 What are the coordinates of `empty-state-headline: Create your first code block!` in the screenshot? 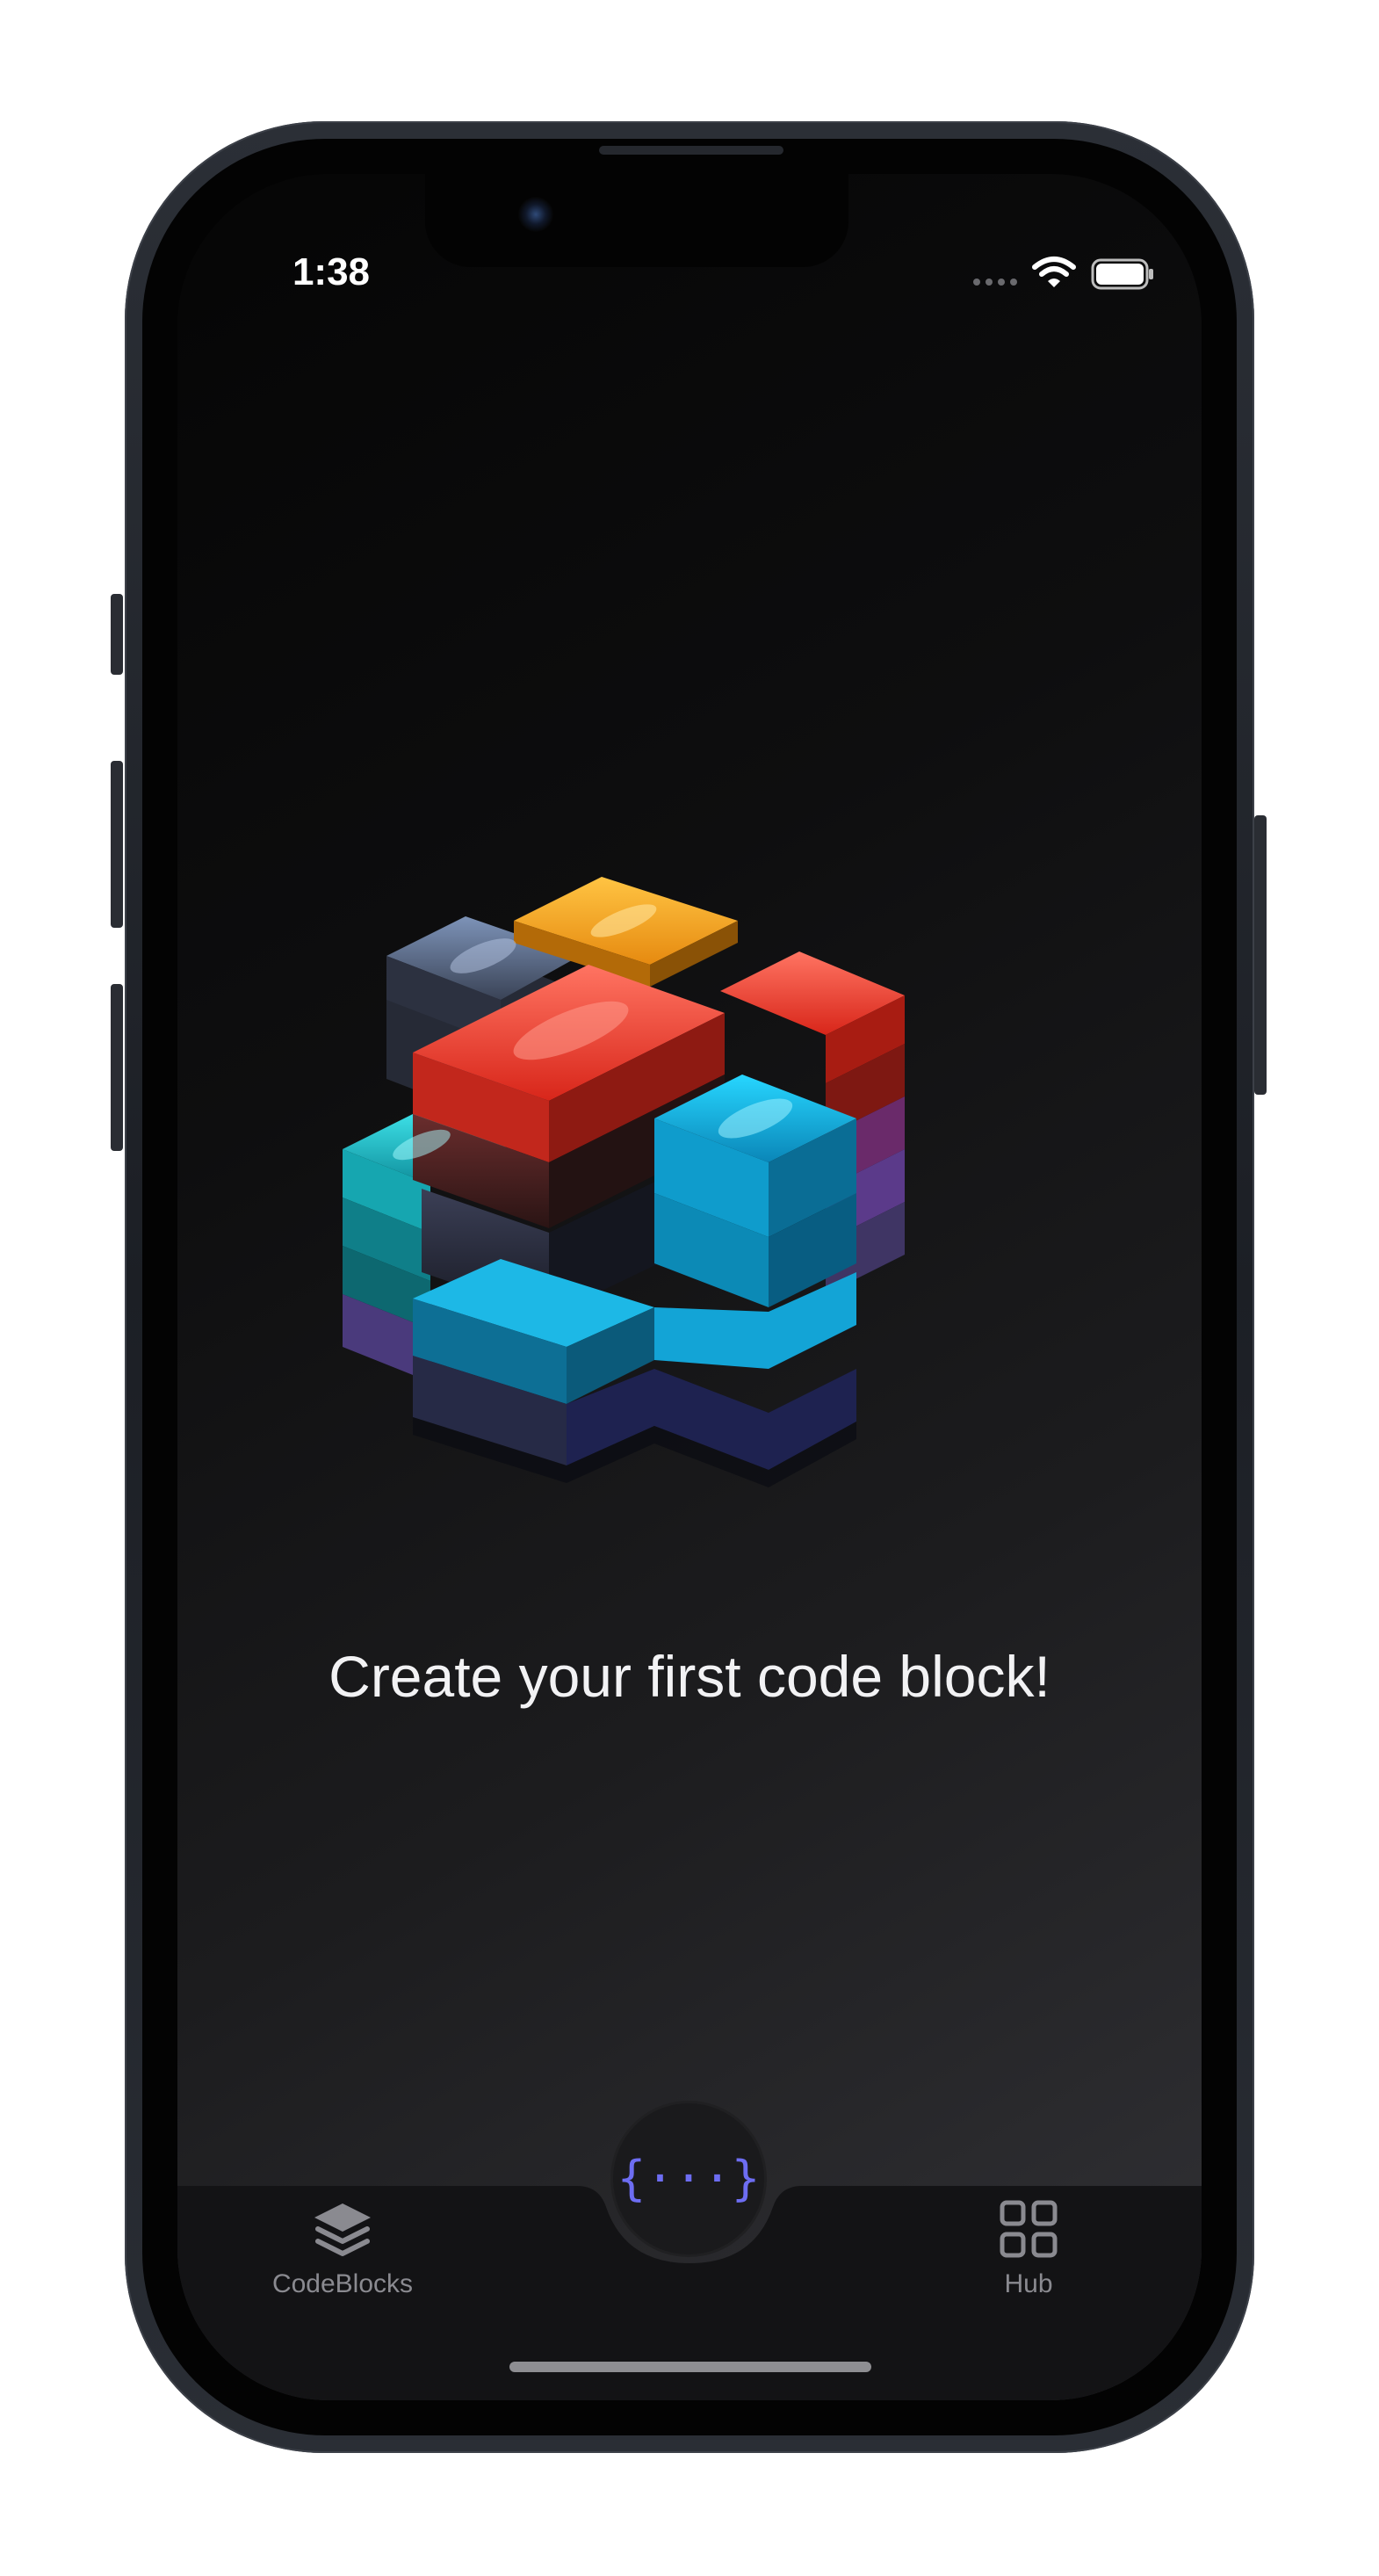 It's located at (689, 1676).